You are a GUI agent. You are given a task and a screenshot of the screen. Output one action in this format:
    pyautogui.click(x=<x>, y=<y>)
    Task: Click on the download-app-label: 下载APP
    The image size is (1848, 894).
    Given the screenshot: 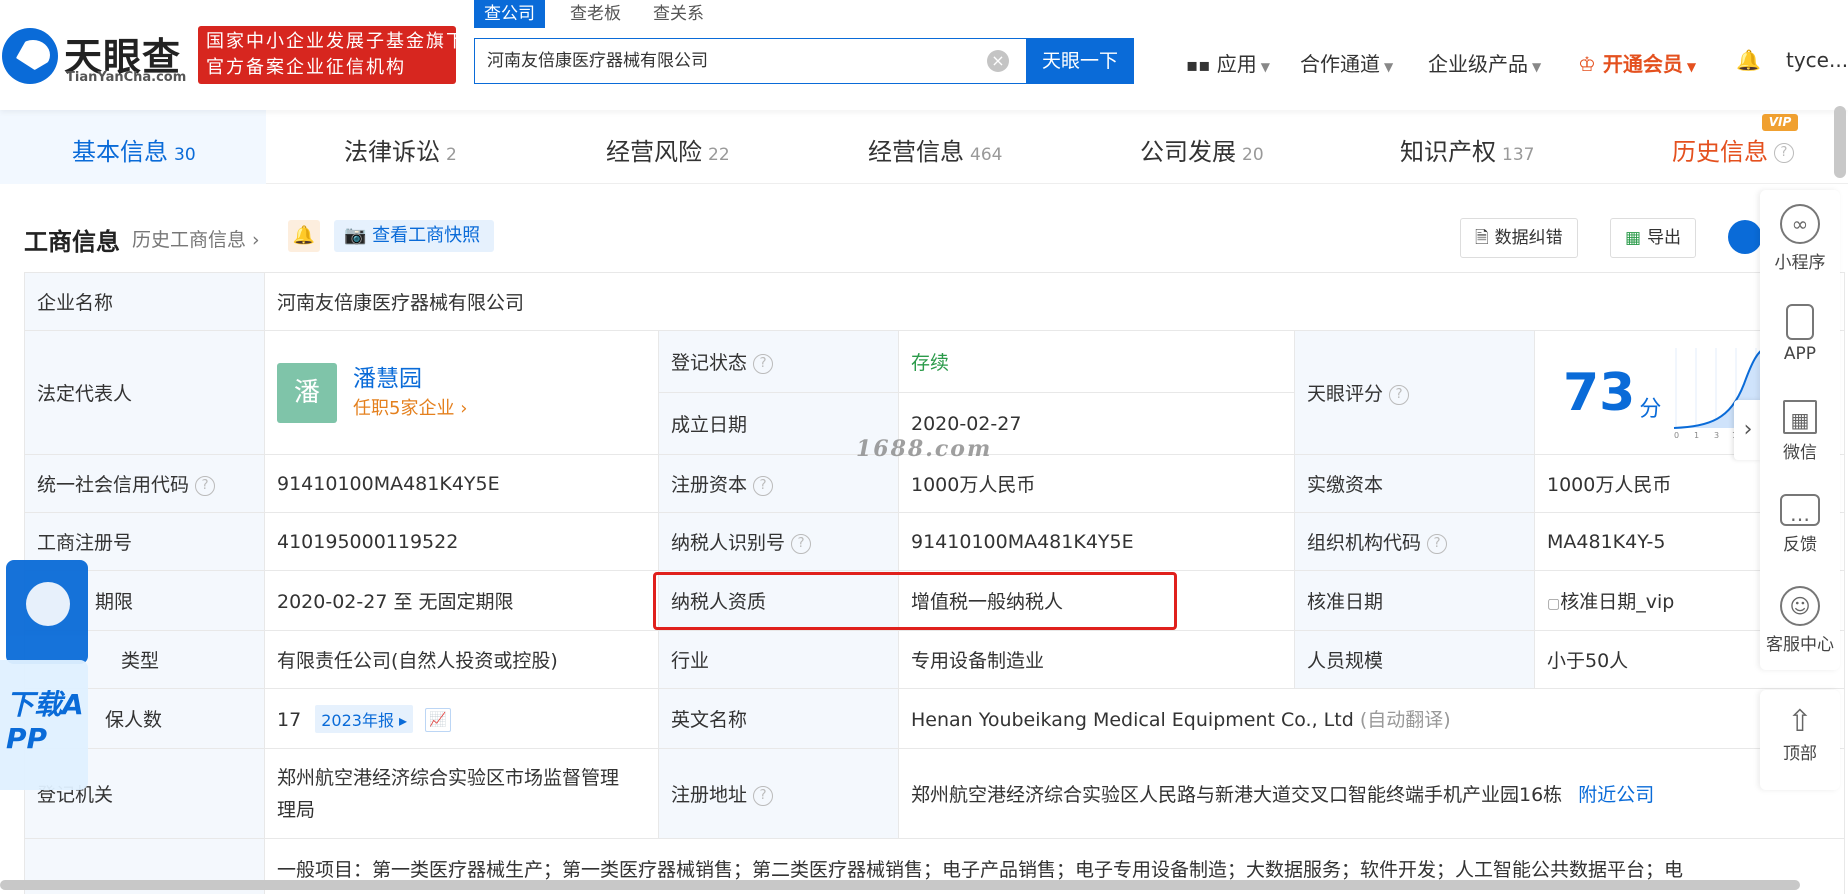 What is the action you would take?
    pyautogui.click(x=45, y=721)
    